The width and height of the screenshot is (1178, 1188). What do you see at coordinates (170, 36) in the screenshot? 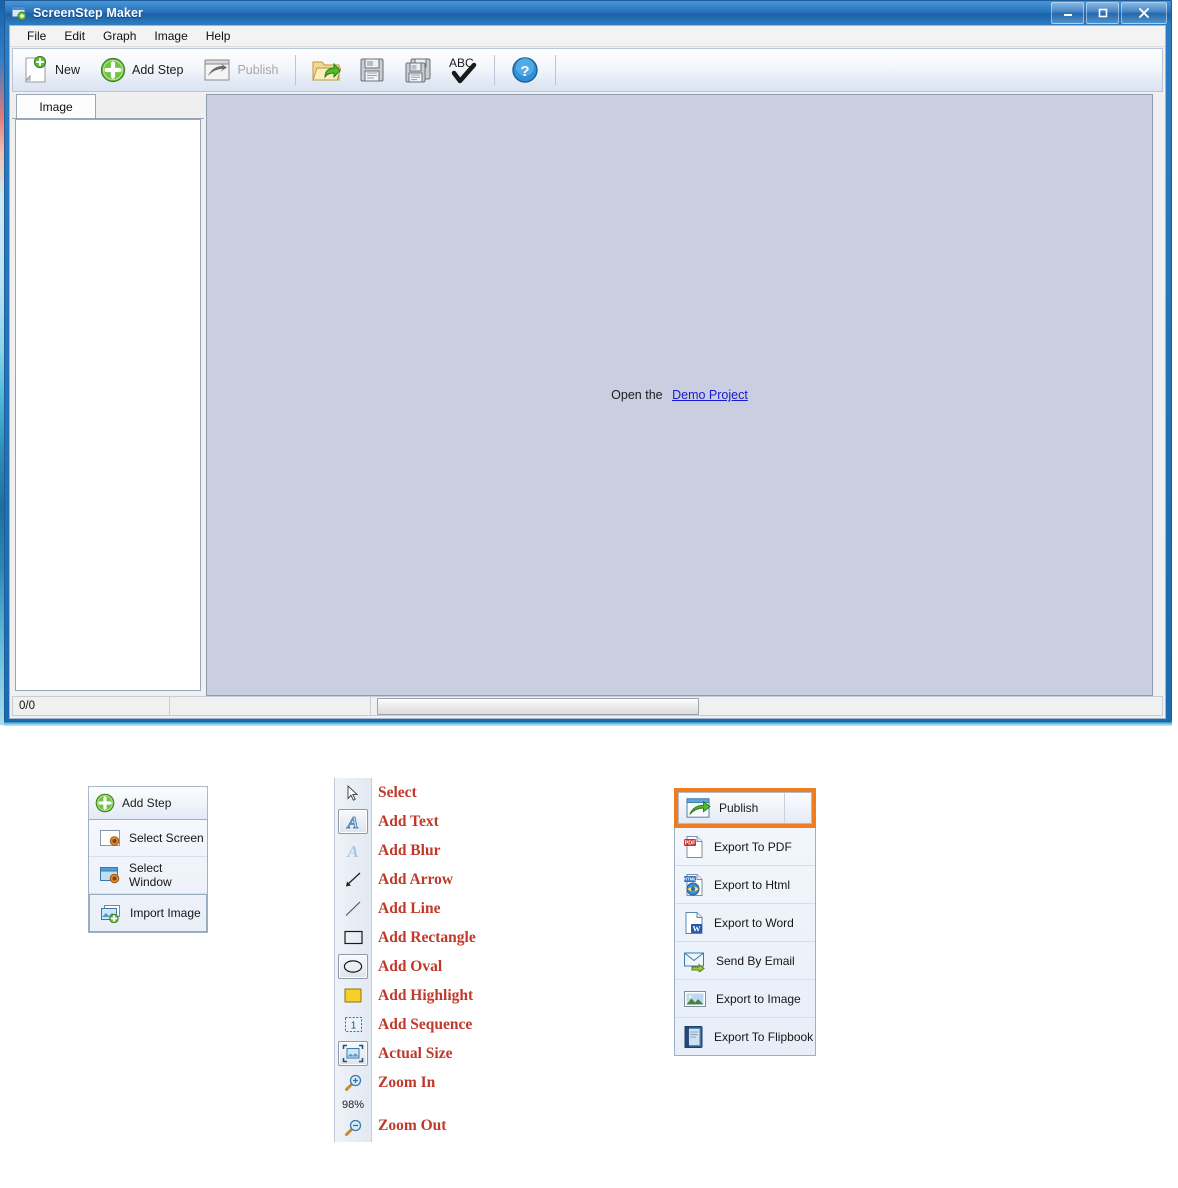
I see `menu-image: Image` at bounding box center [170, 36].